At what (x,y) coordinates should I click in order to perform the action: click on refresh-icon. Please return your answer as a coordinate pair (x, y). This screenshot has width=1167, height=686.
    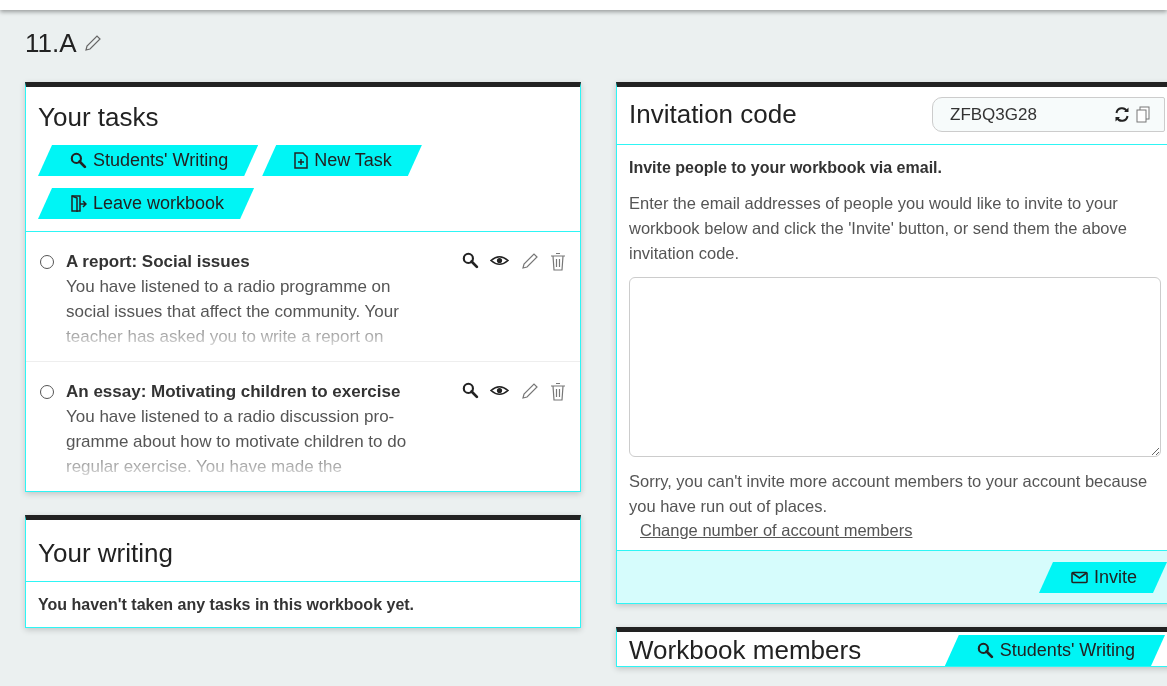
    Looking at the image, I should click on (1122, 114).